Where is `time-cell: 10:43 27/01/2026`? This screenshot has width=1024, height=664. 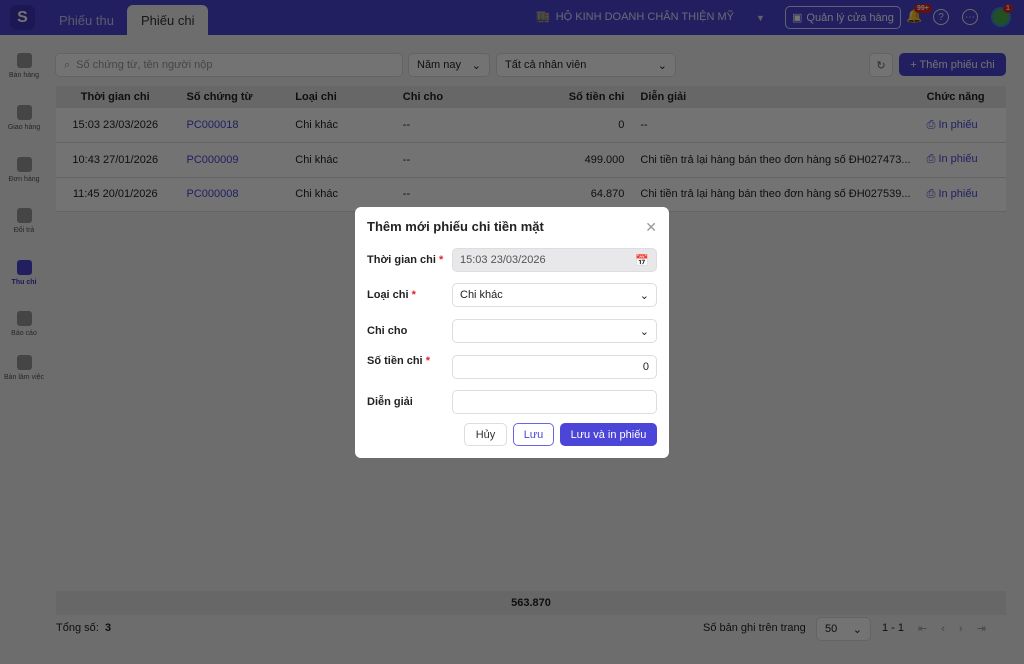
time-cell: 10:43 27/01/2026 is located at coordinates (115, 160).